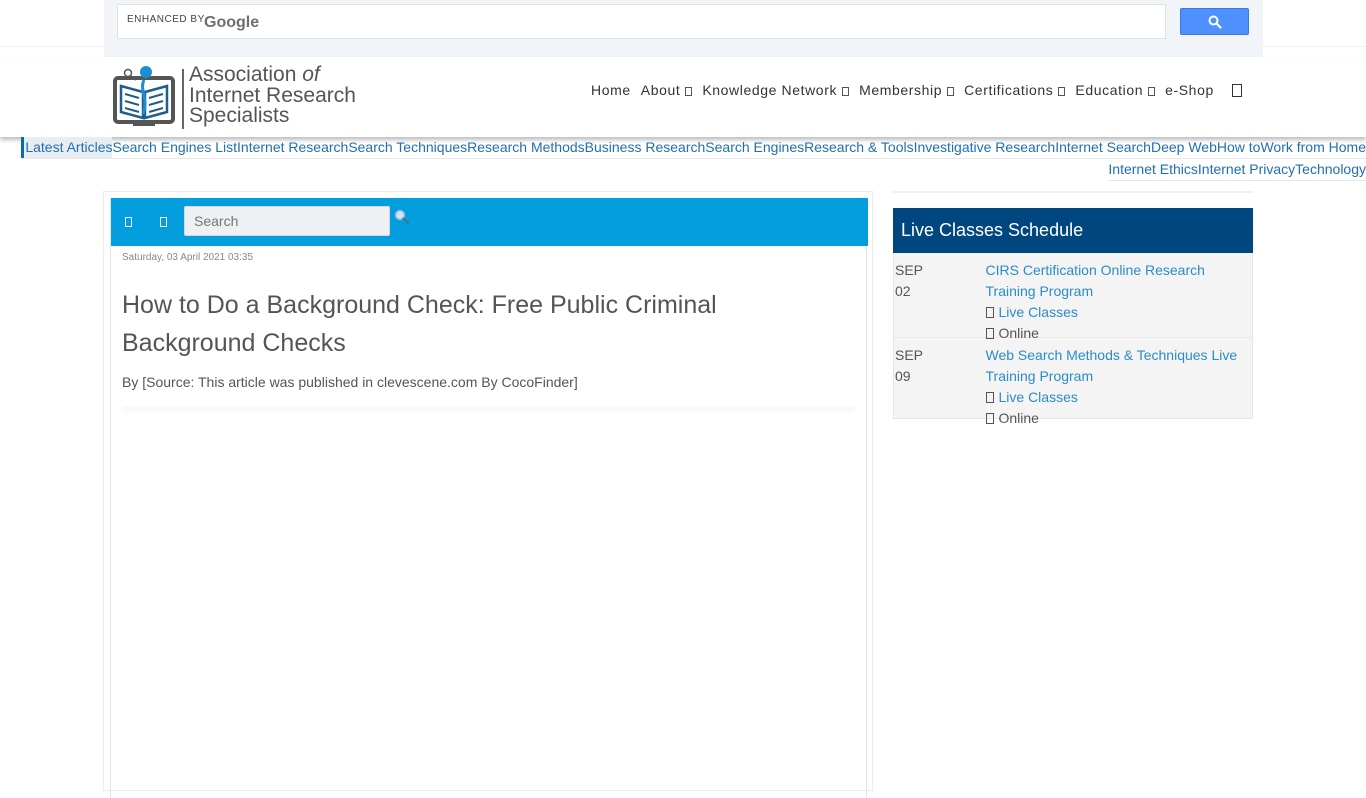 The width and height of the screenshot is (1366, 798). What do you see at coordinates (144, 96) in the screenshot?
I see `logo-book-icon` at bounding box center [144, 96].